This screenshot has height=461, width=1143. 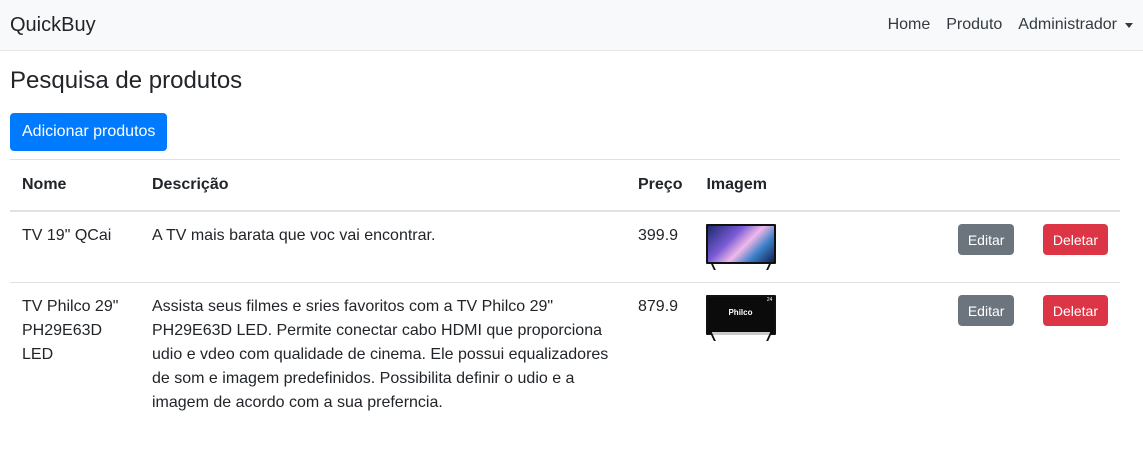 What do you see at coordinates (89, 132) in the screenshot?
I see `add-products-button: Adicionar produtos` at bounding box center [89, 132].